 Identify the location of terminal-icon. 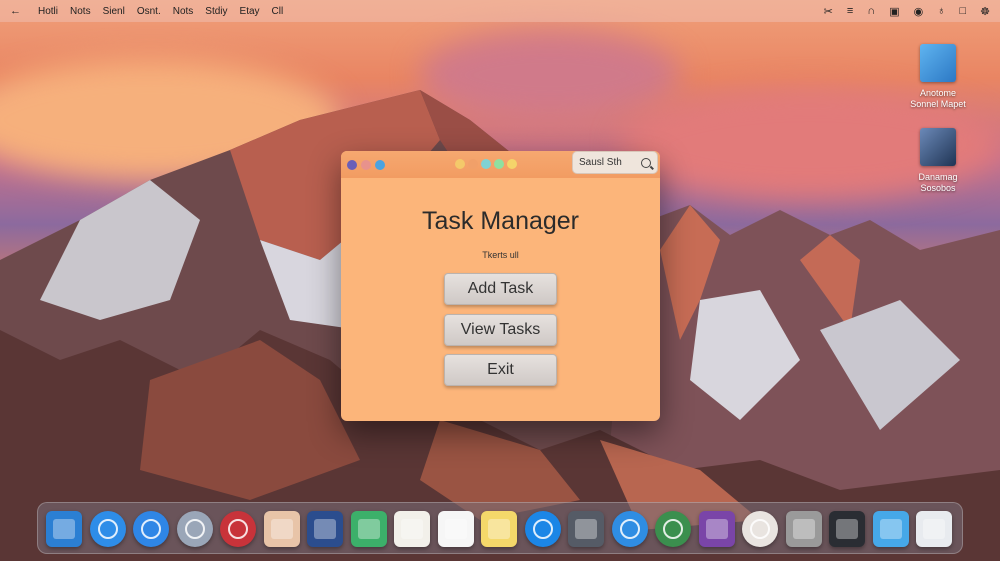
(847, 529).